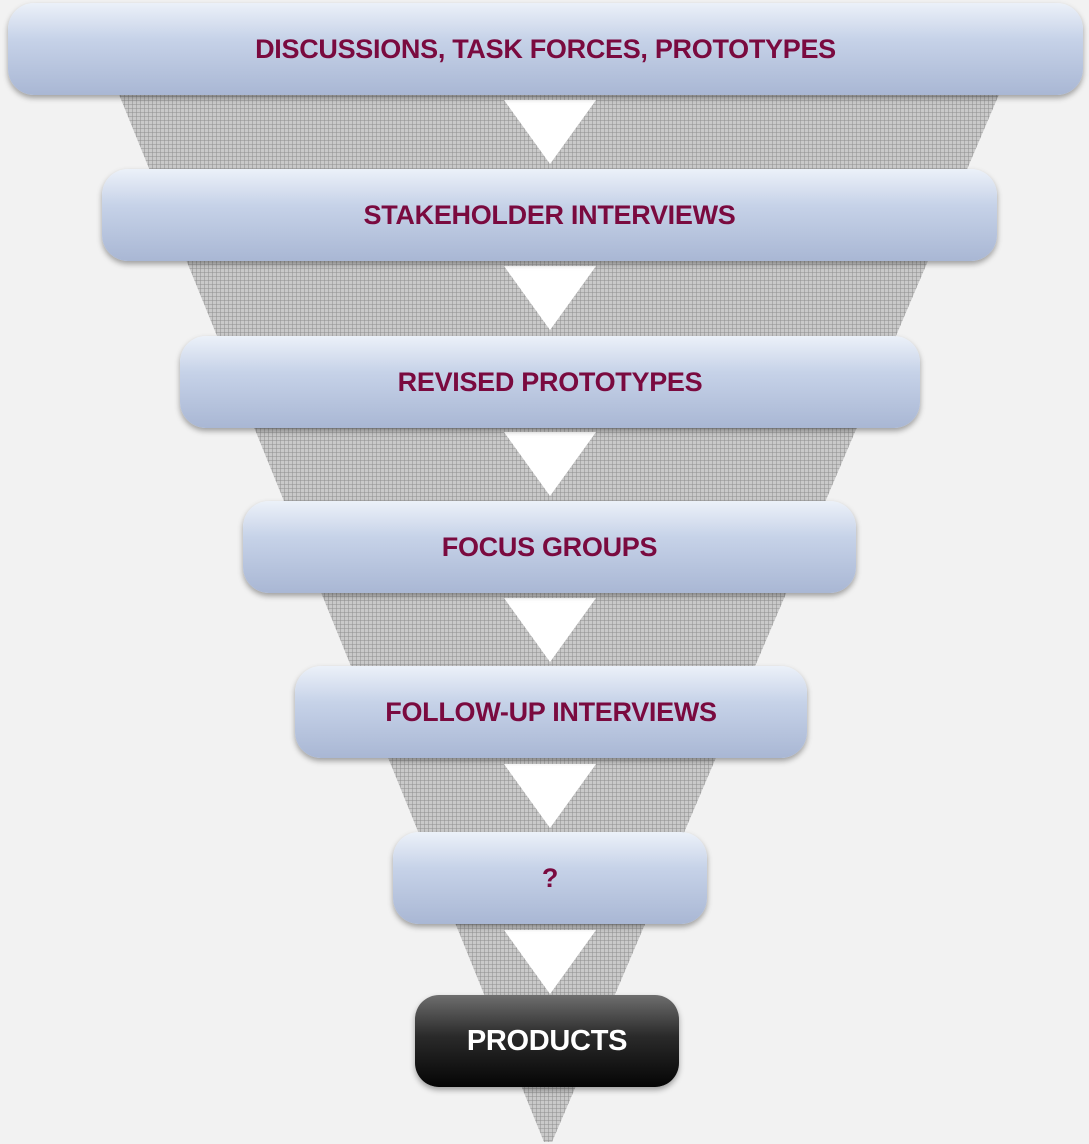  I want to click on stage-label: ?, so click(550, 877).